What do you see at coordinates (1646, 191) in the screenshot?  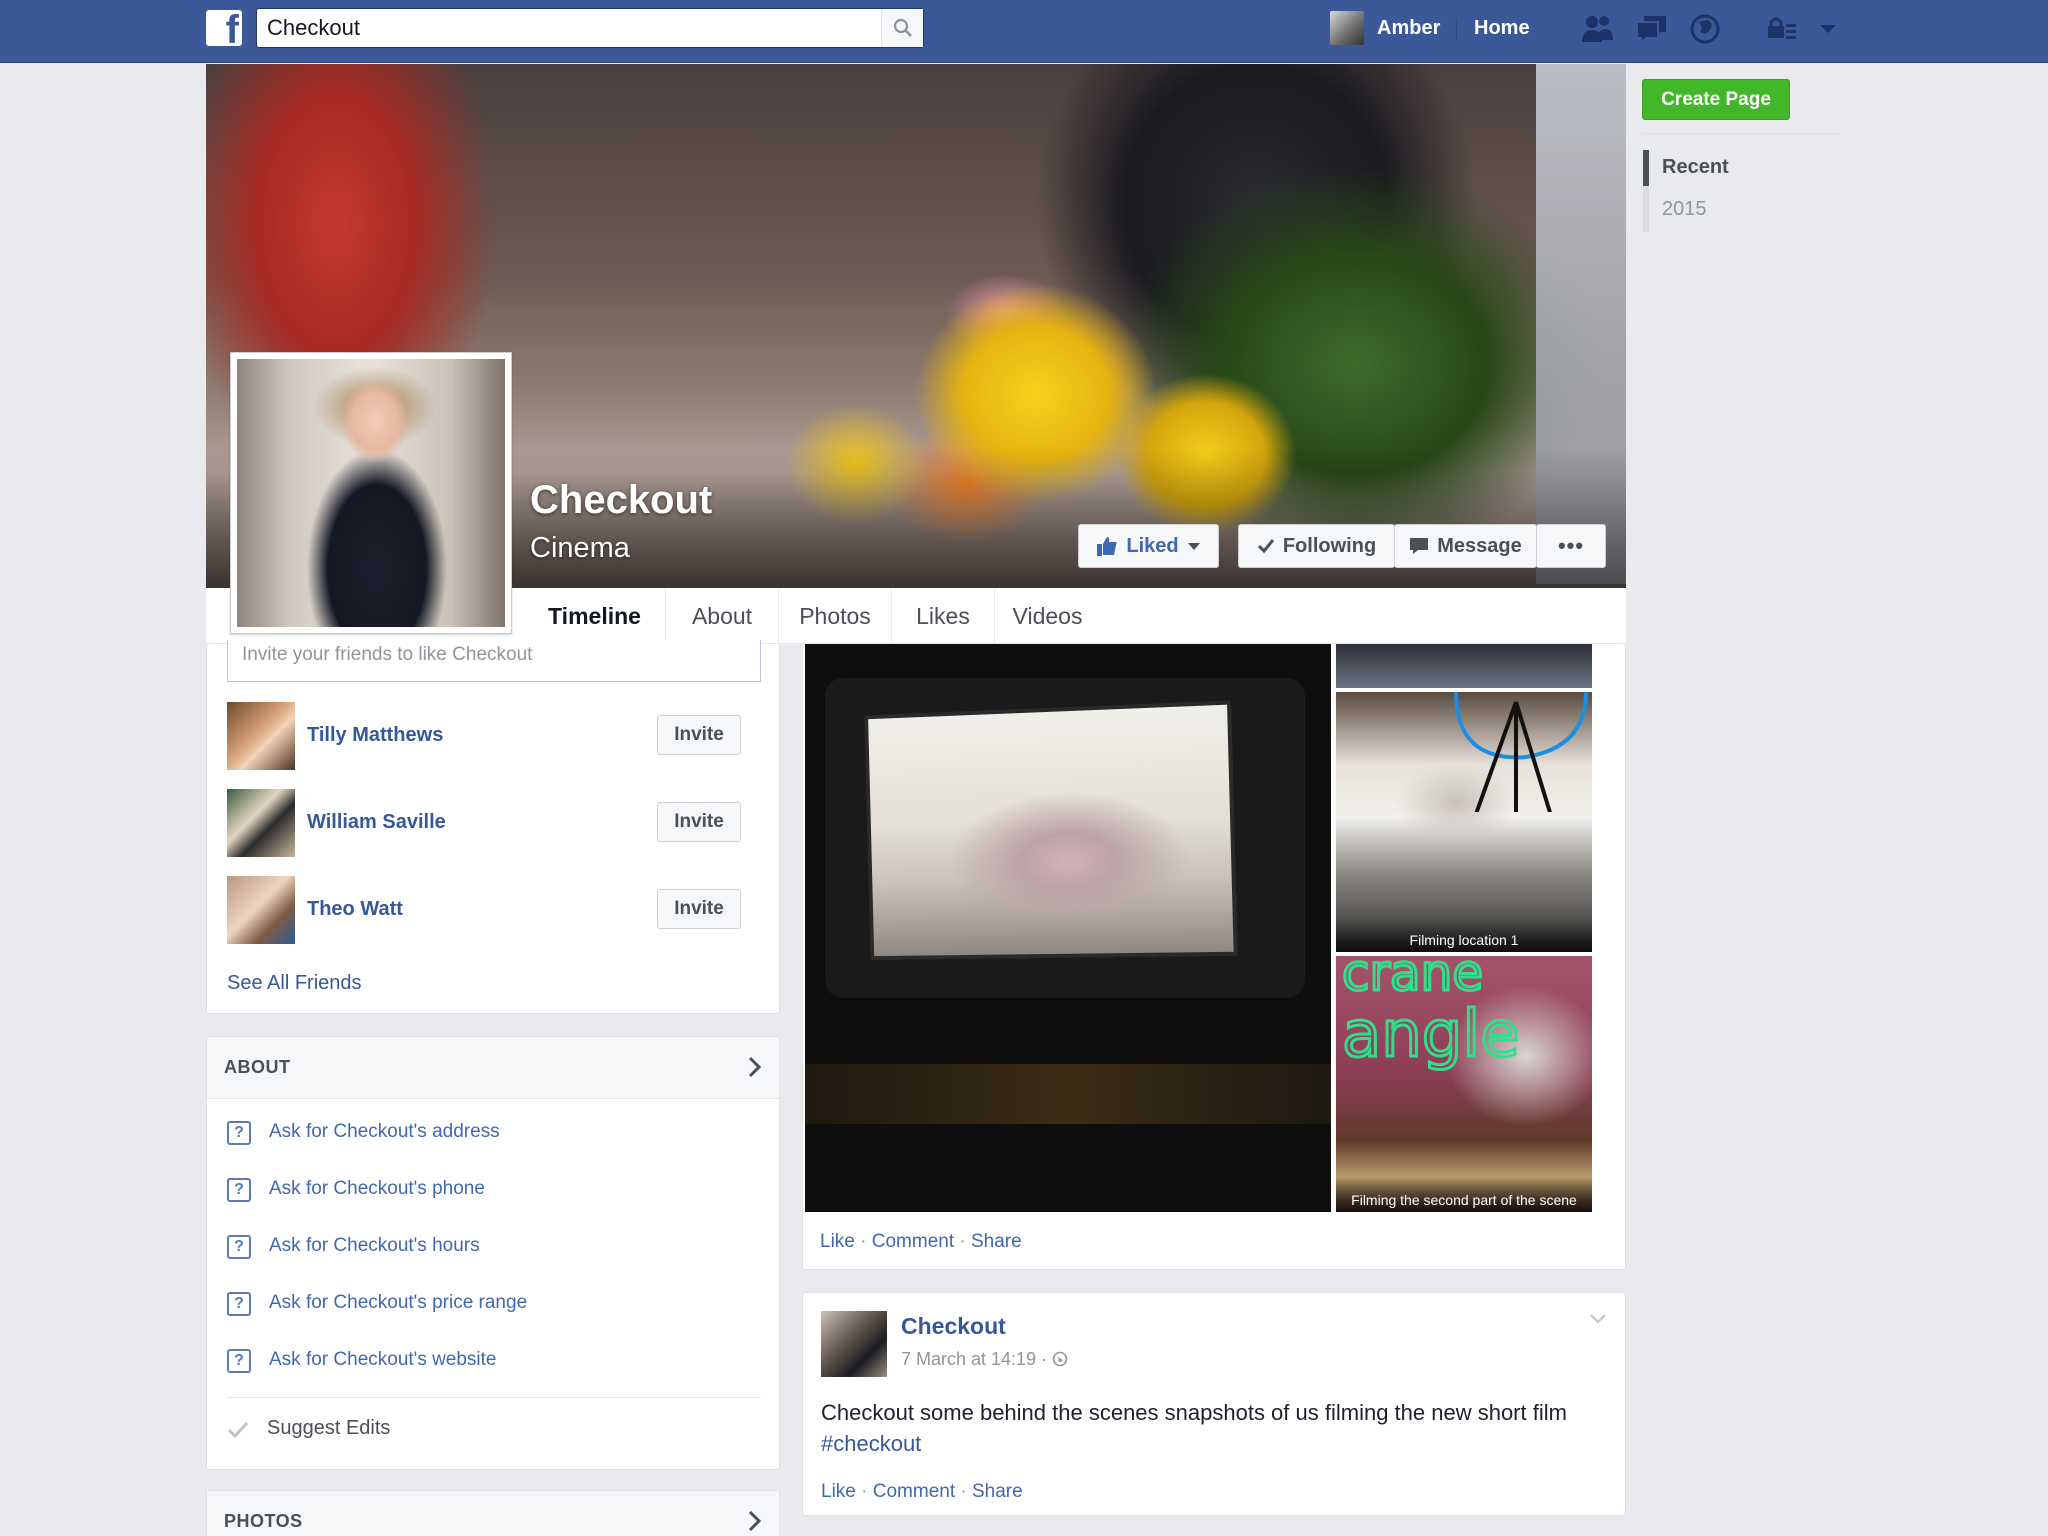 I see `timeline-scrubber-track` at bounding box center [1646, 191].